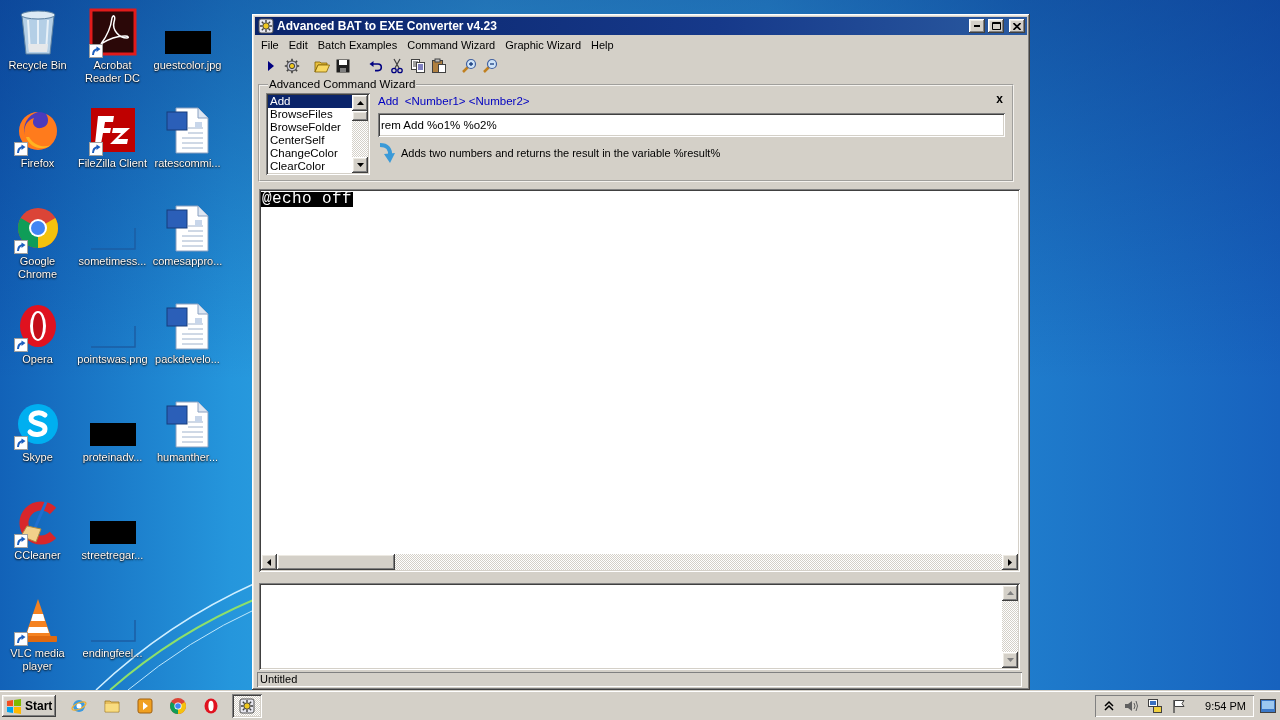 The width and height of the screenshot is (1280, 720). I want to click on close-icon, so click(1017, 26).